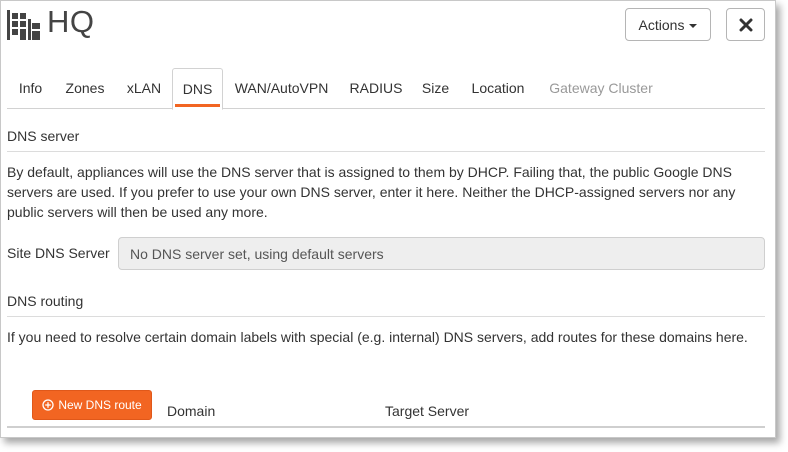  Describe the element at coordinates (197, 105) in the screenshot. I see `active-tab-indicator` at that location.